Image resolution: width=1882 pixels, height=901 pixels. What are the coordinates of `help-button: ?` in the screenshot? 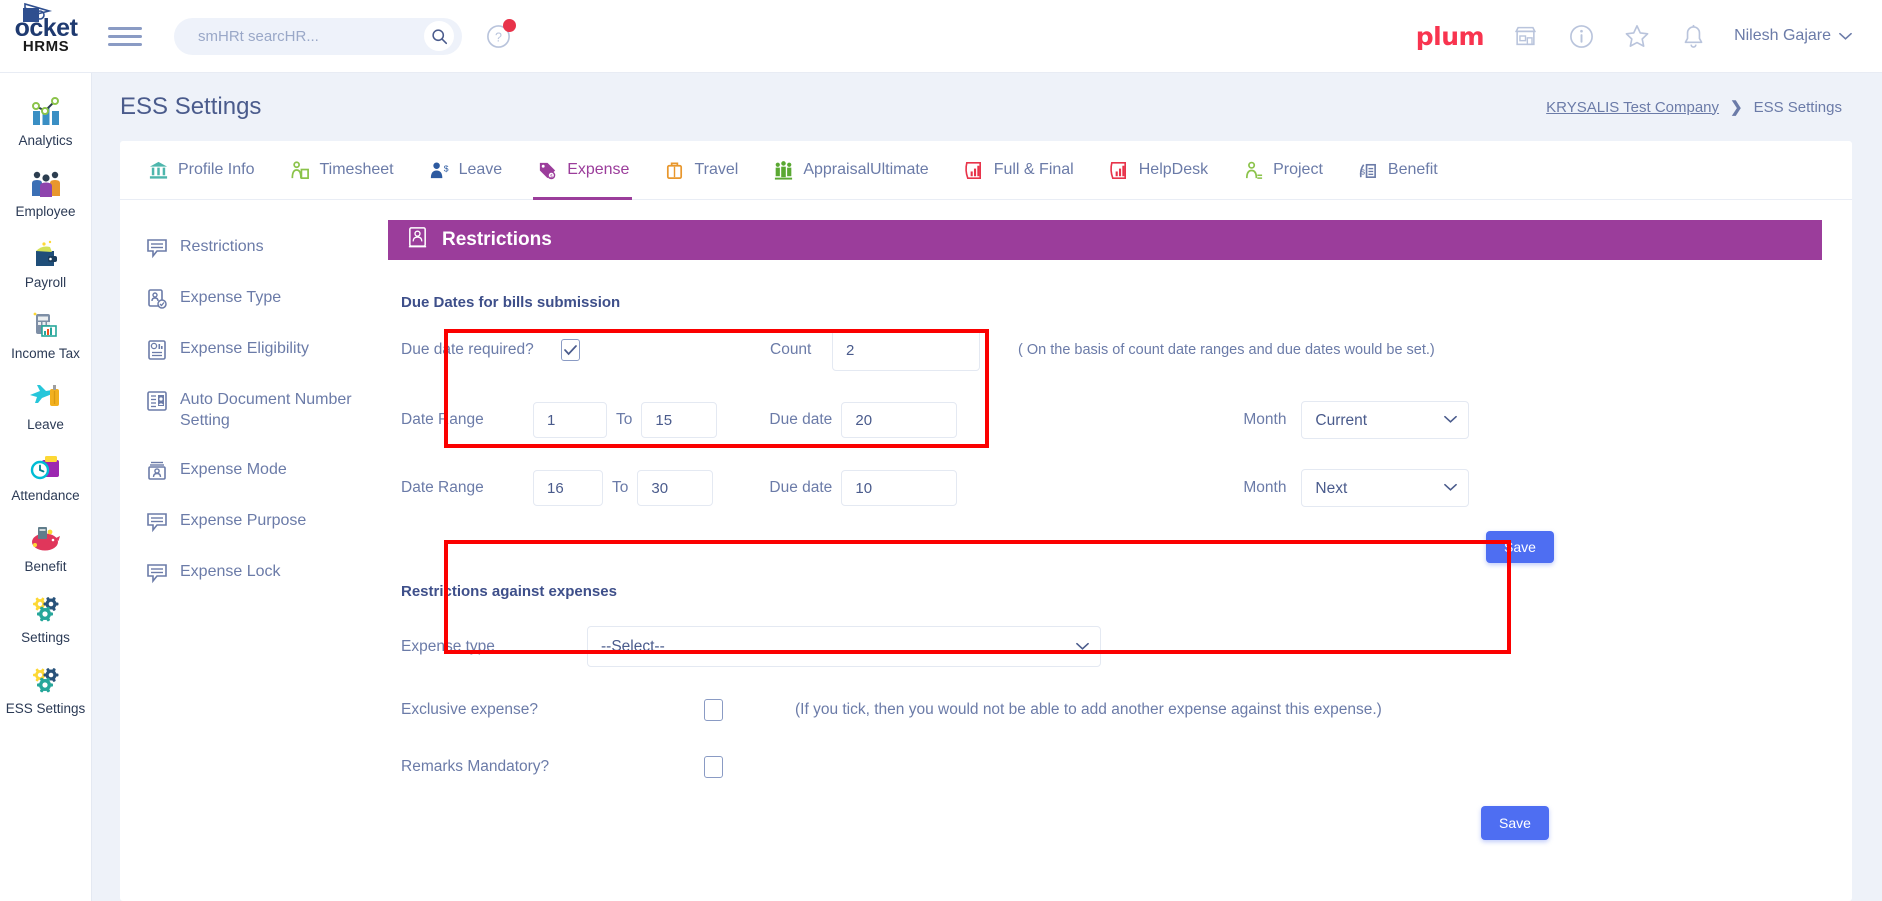 It's located at (499, 35).